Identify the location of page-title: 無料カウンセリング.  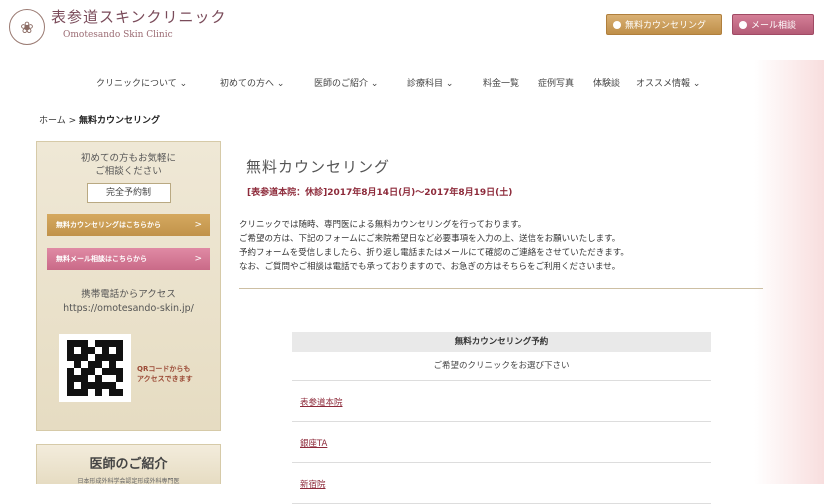
(318, 167).